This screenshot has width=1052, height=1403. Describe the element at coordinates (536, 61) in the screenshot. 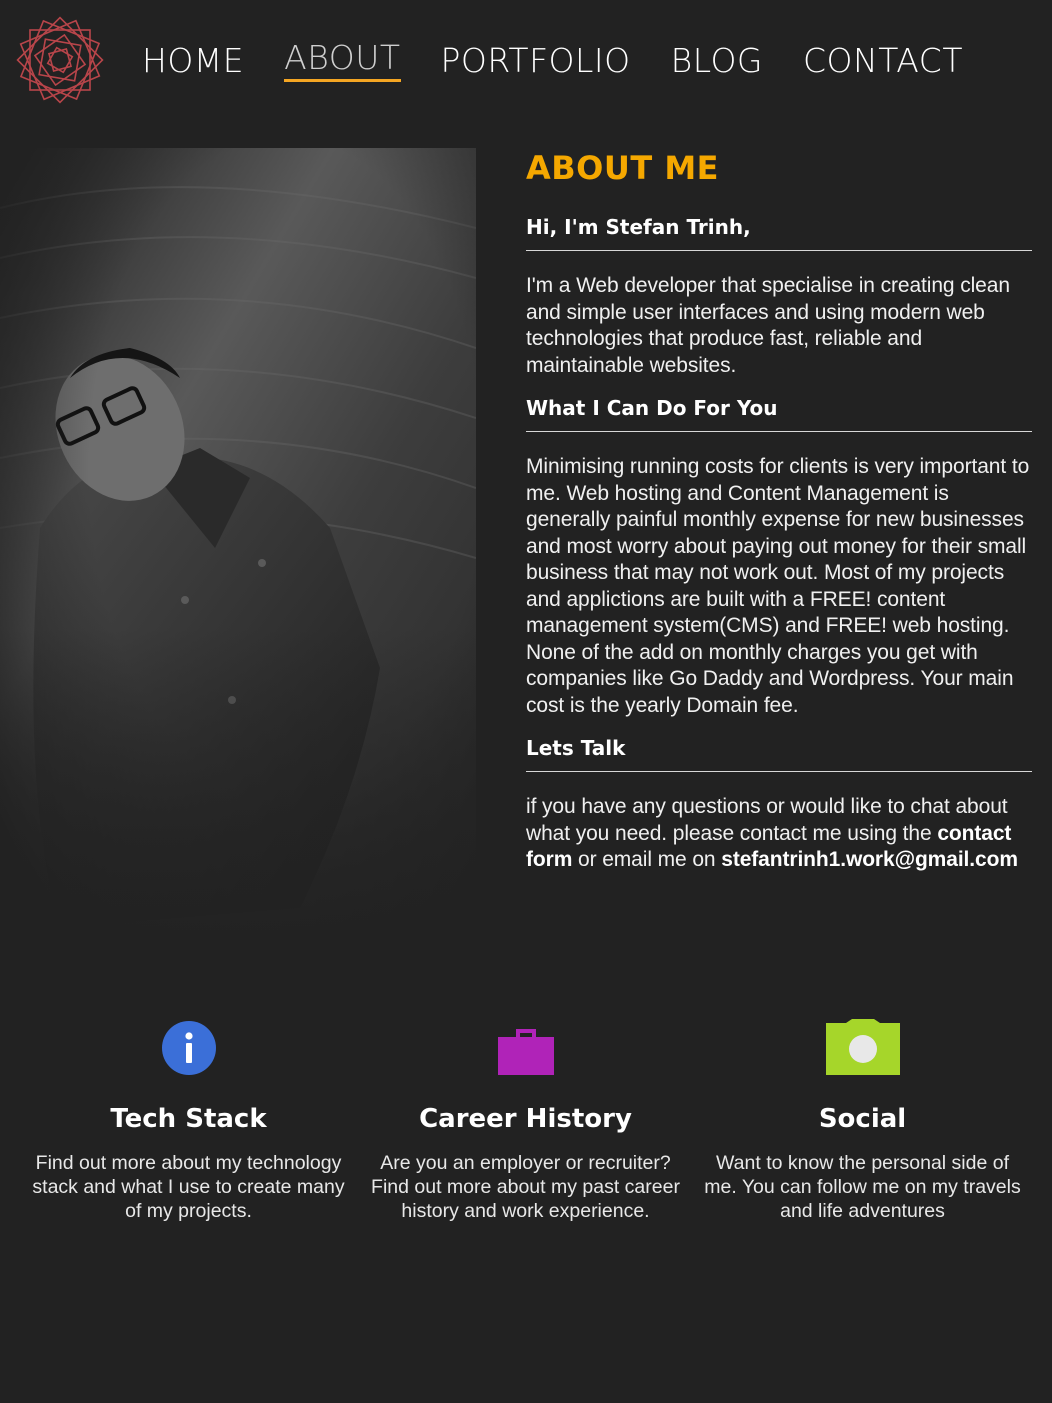

I see `nav-portfolio: PORTFOLIO` at that location.